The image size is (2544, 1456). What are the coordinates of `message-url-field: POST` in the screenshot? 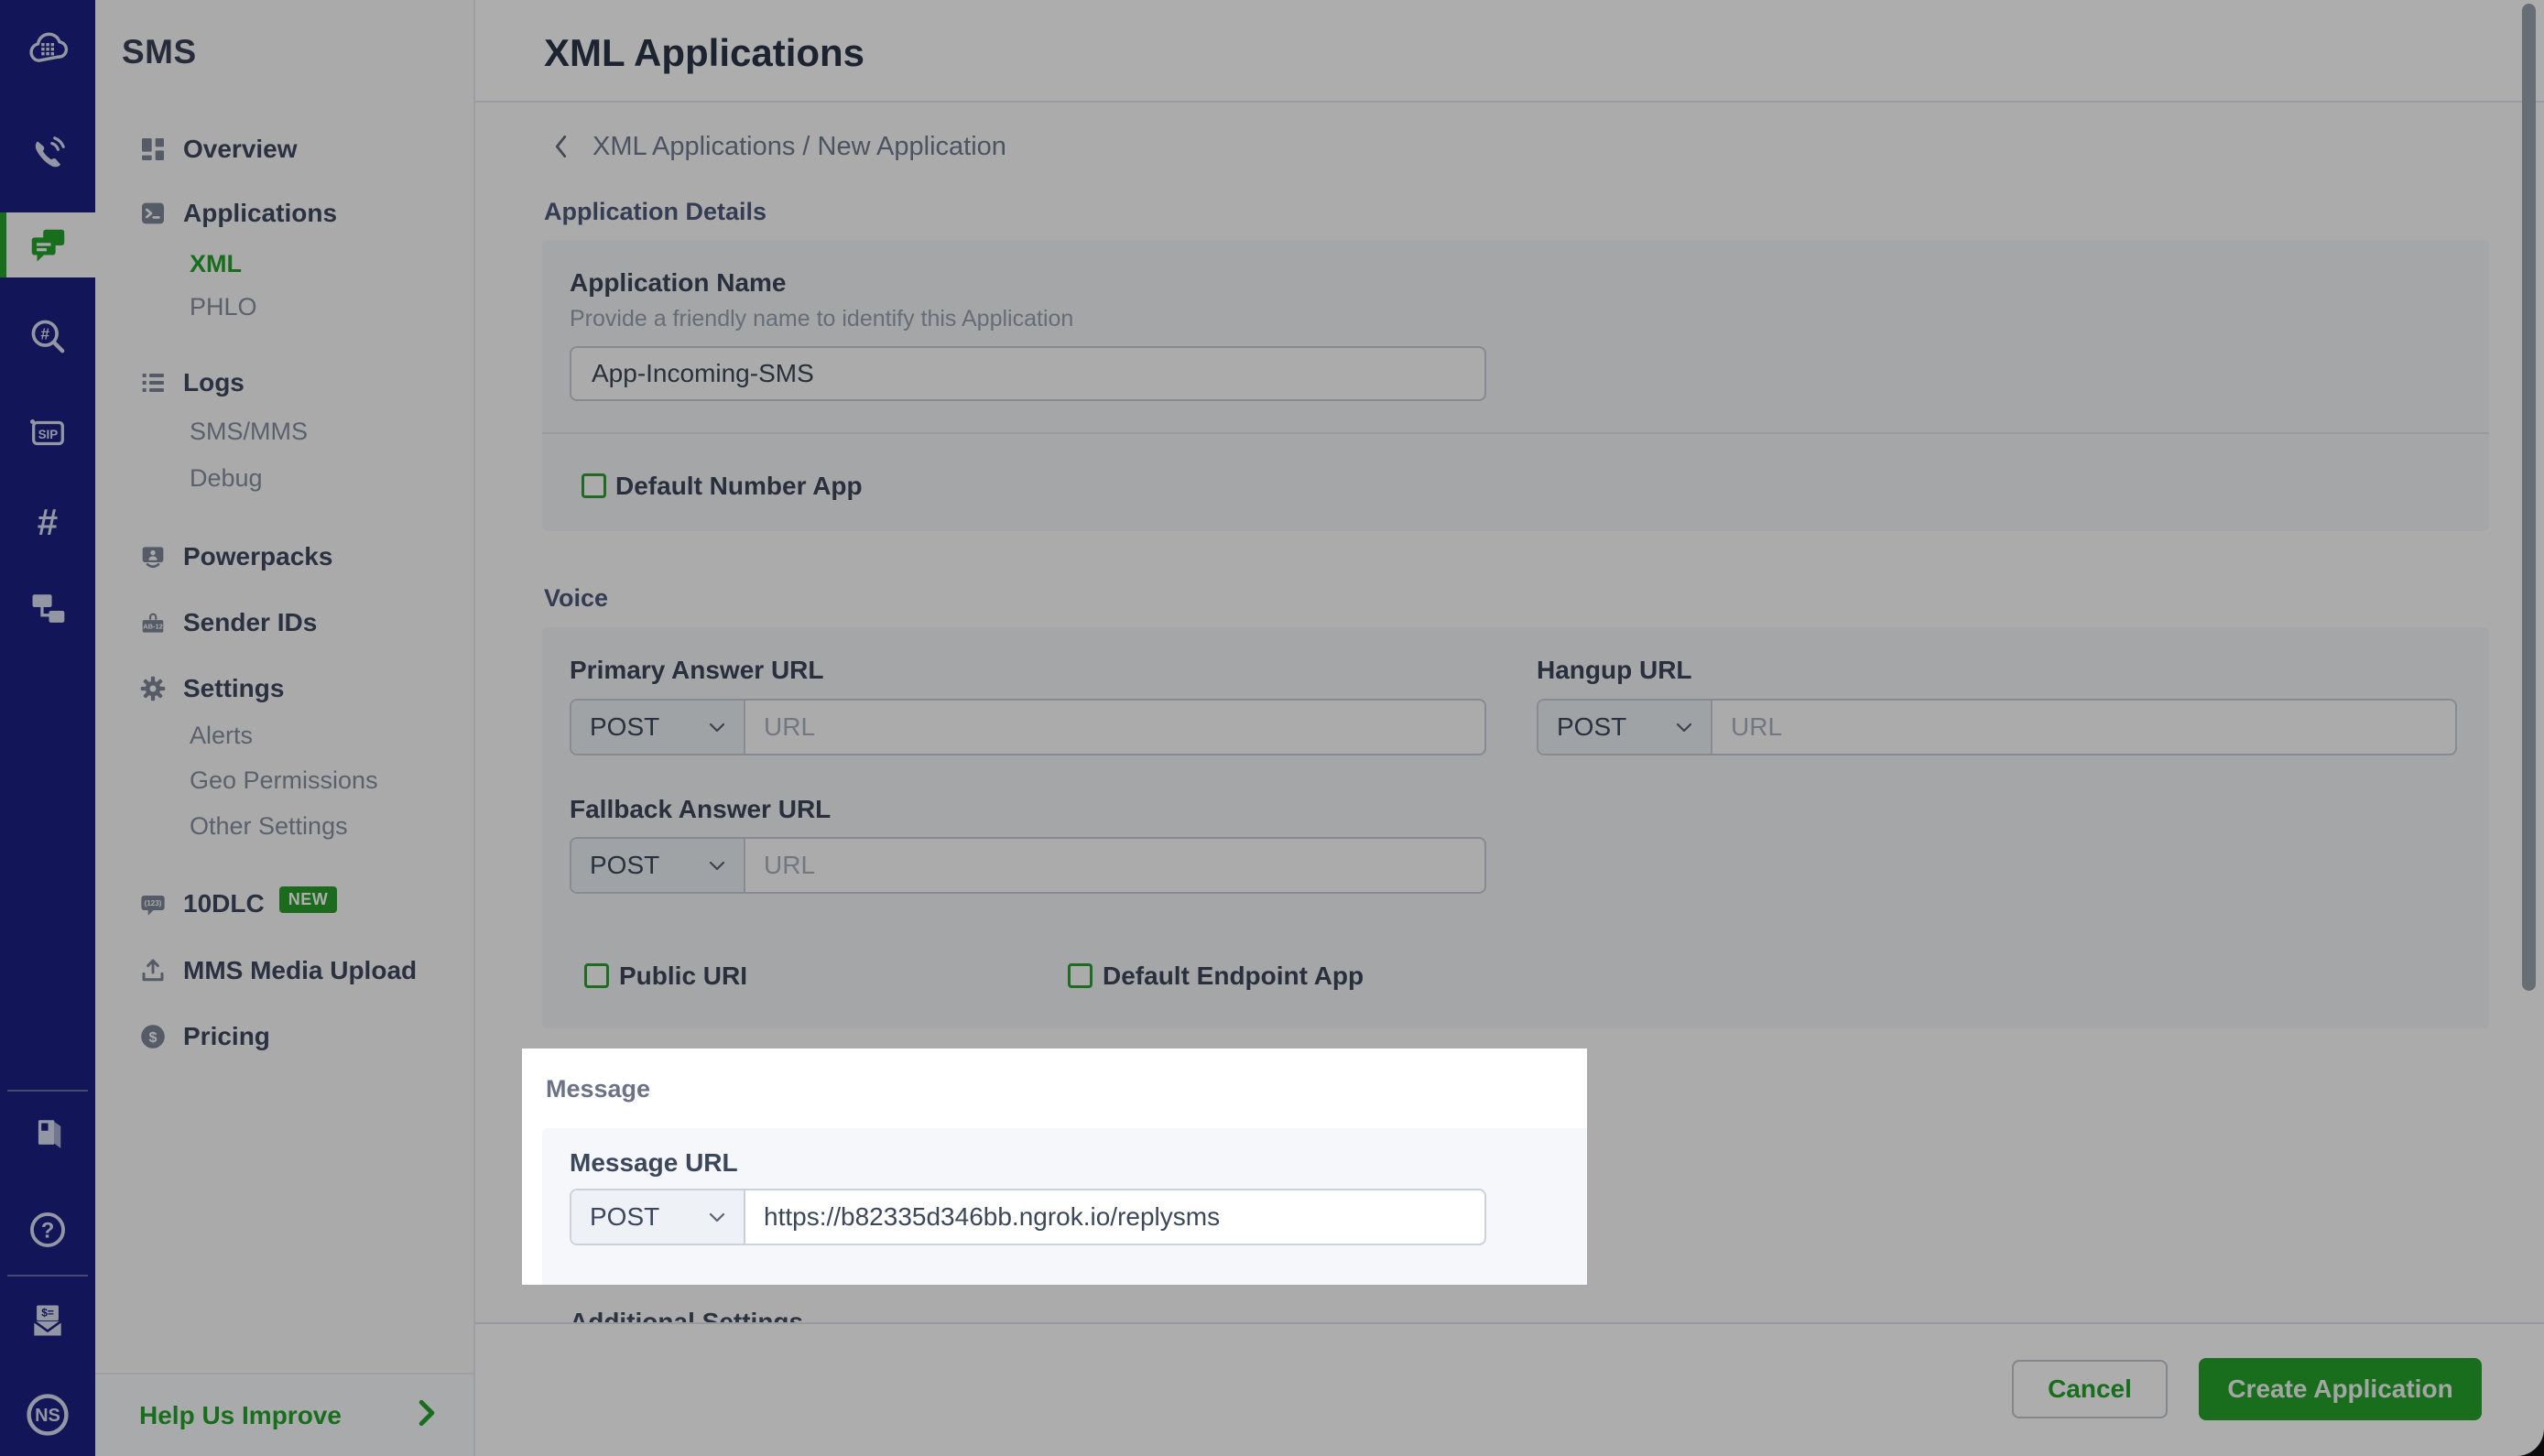 It's located at (1028, 1217).